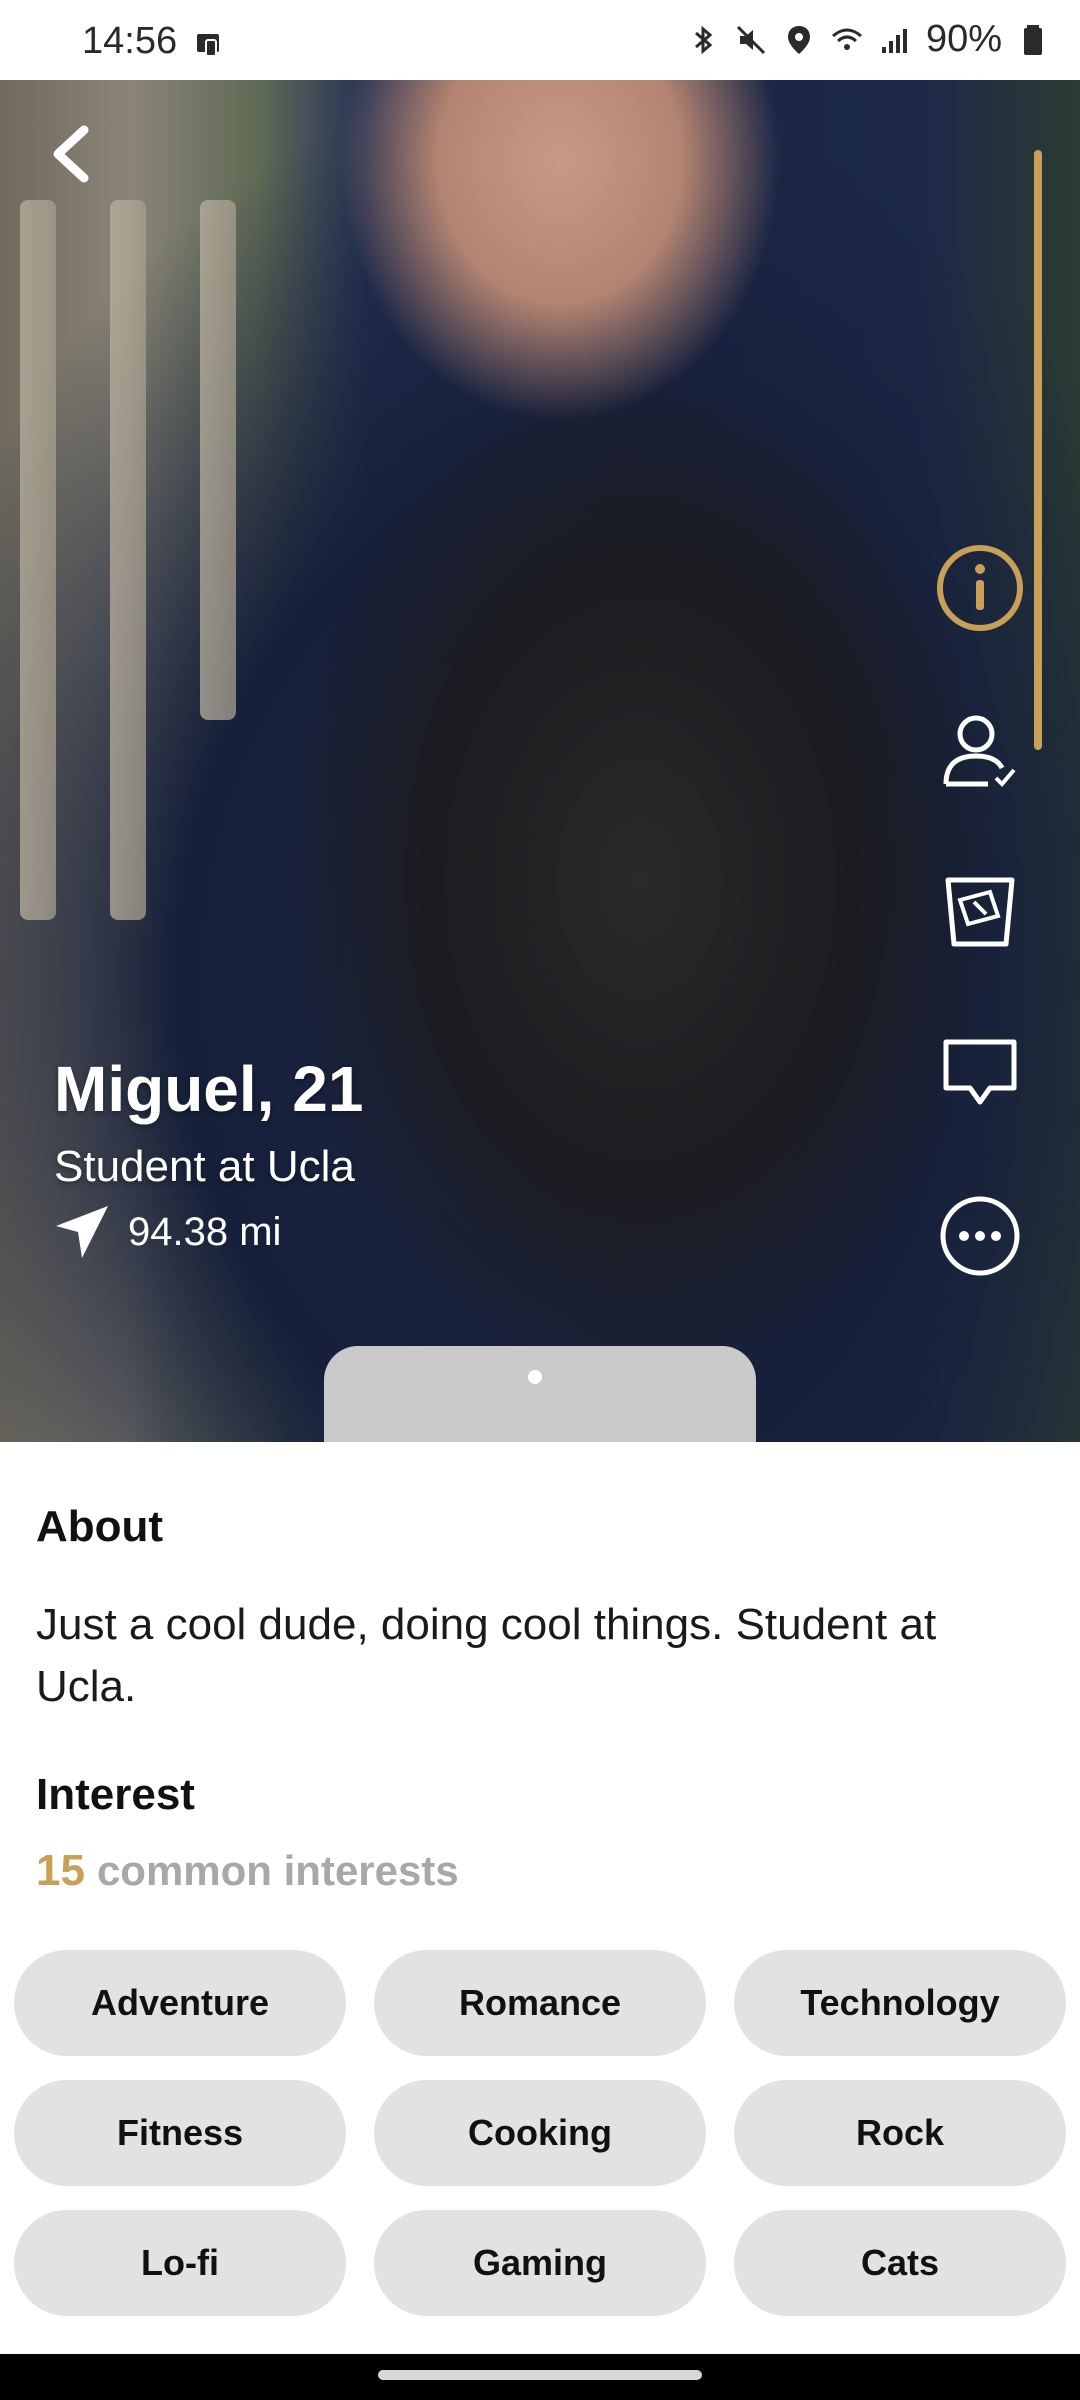 The width and height of the screenshot is (1080, 2400). I want to click on drink-icon, so click(980, 912).